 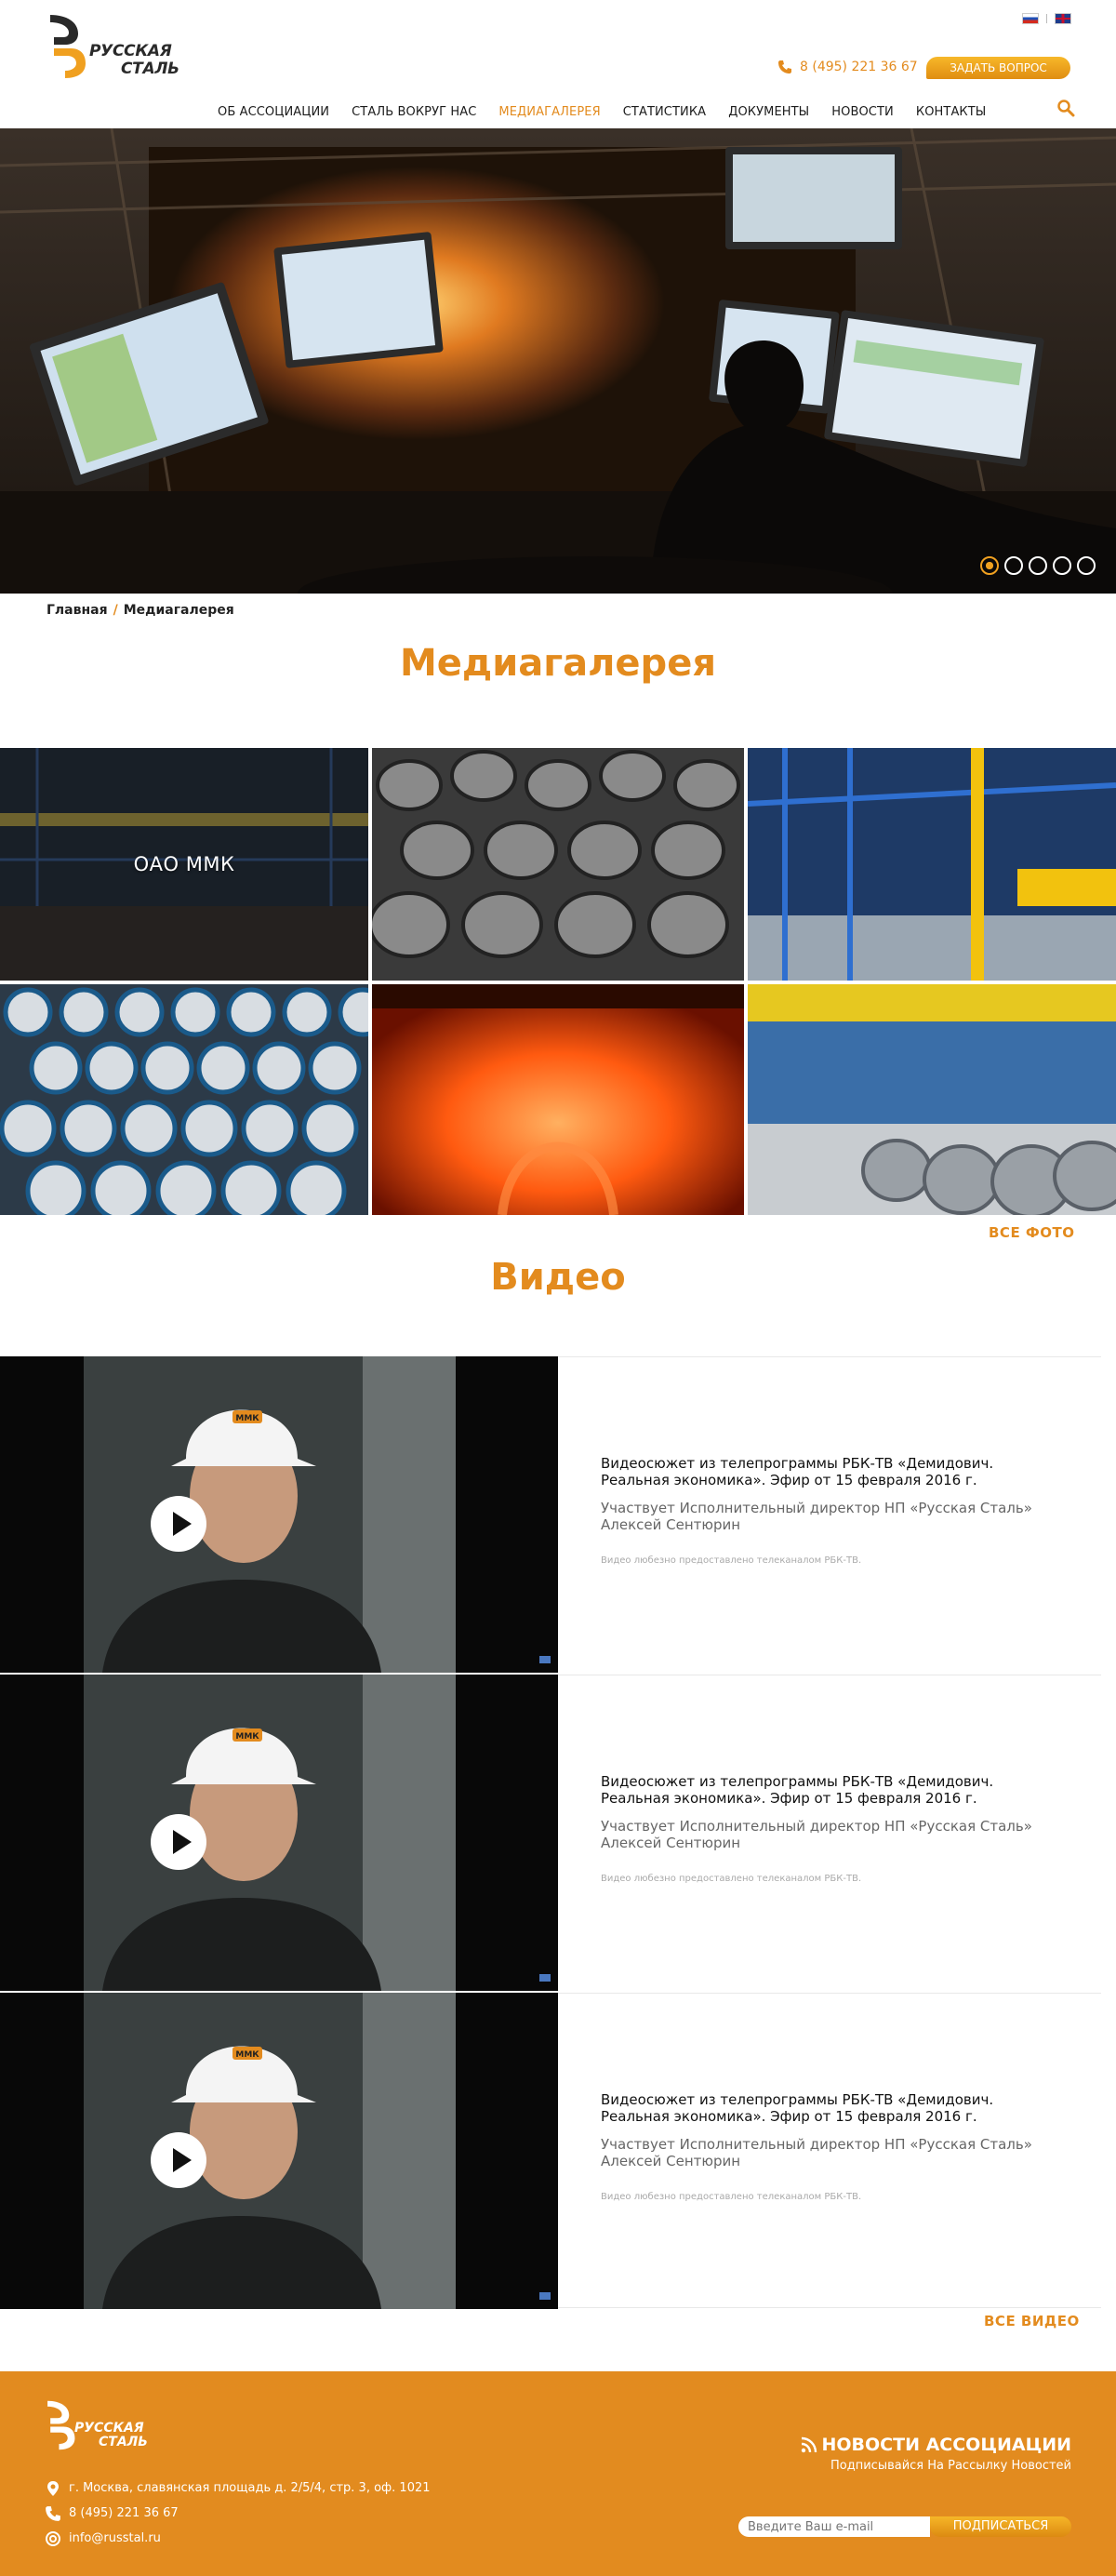 I want to click on breadcrumb: Главная / Медиагалерея, so click(x=140, y=610).